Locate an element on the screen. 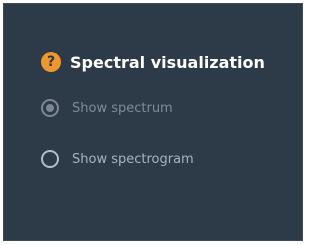 This screenshot has height=245, width=320. panel-title: Spectral visualization is located at coordinates (167, 62).